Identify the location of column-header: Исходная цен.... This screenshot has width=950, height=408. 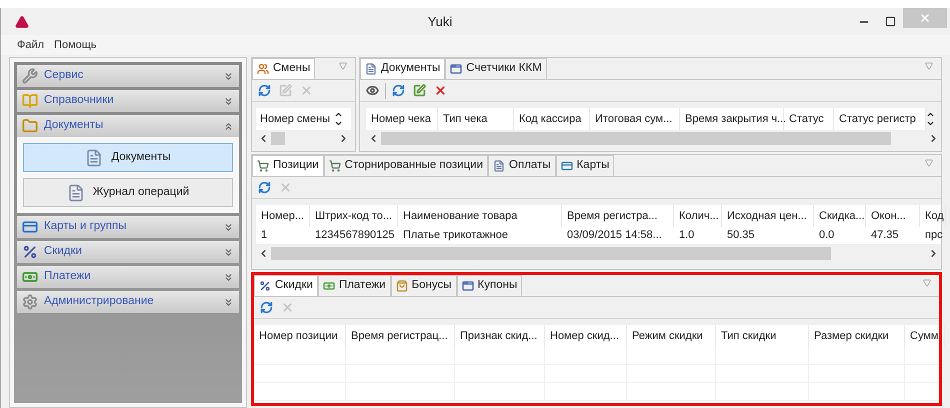
(768, 216).